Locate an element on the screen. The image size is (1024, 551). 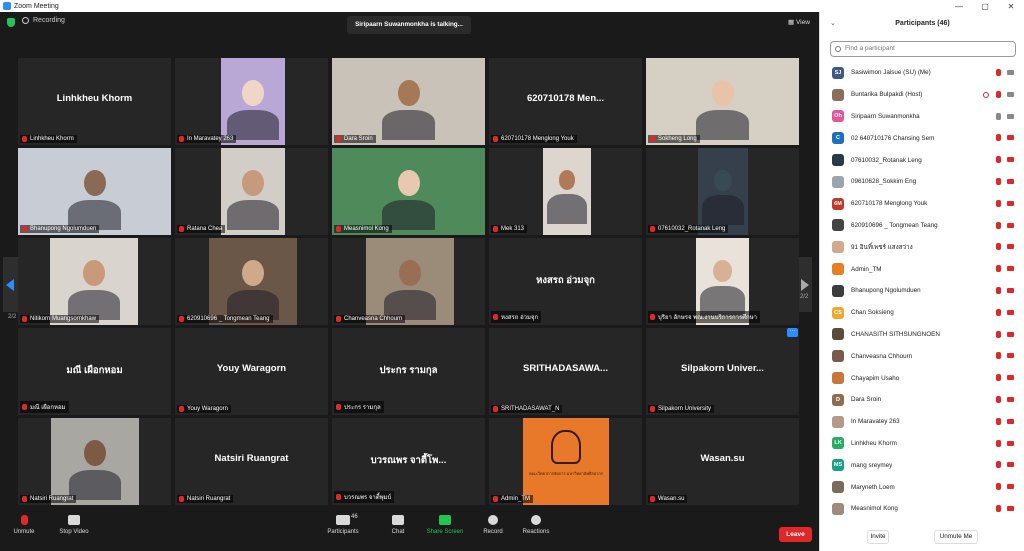
invite-button: Invite is located at coordinates (878, 537).